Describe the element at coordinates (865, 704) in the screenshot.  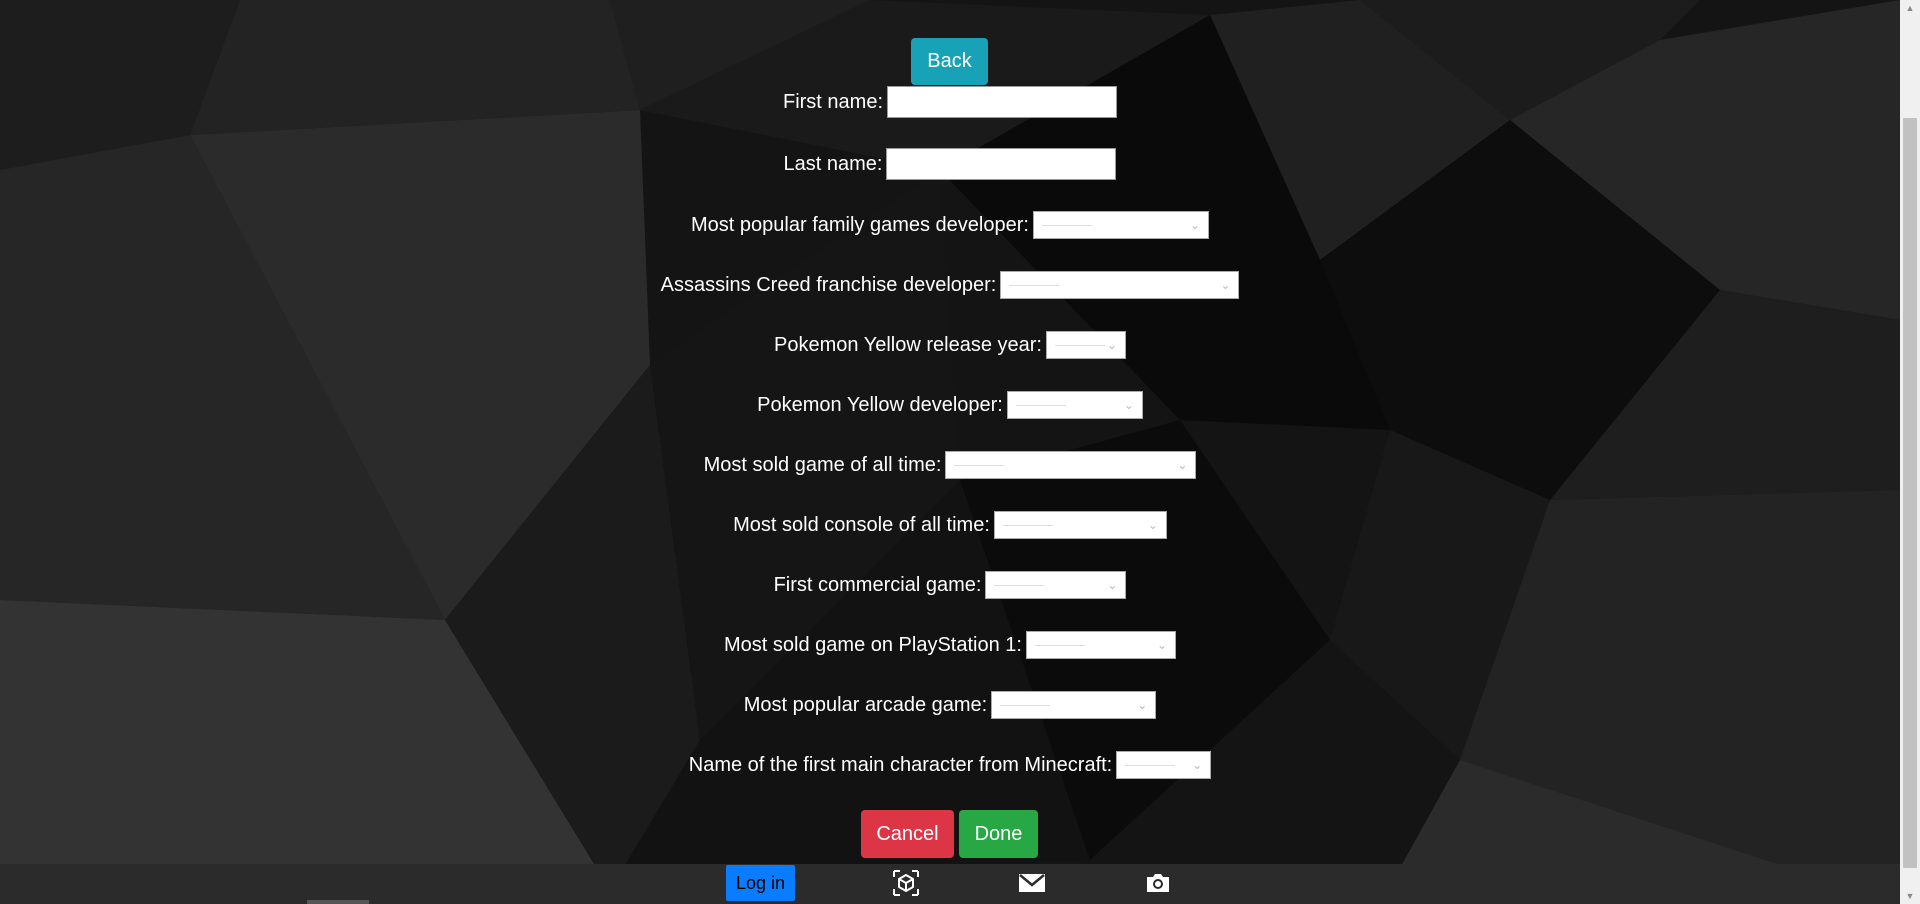
I see `question-label: Most popular arcade game:` at that location.